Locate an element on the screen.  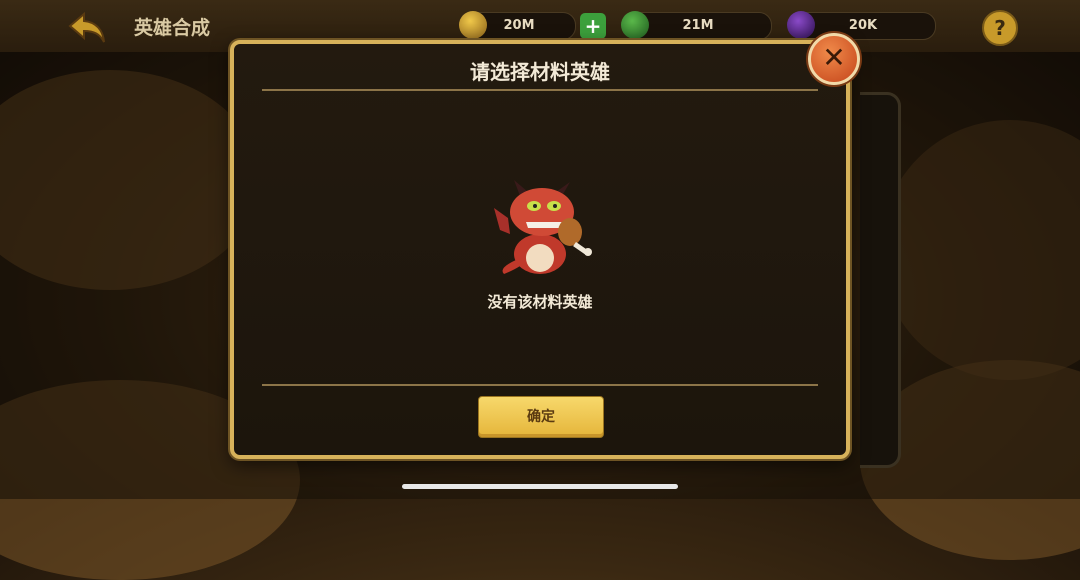
confirm-button: 确定 is located at coordinates (541, 417).